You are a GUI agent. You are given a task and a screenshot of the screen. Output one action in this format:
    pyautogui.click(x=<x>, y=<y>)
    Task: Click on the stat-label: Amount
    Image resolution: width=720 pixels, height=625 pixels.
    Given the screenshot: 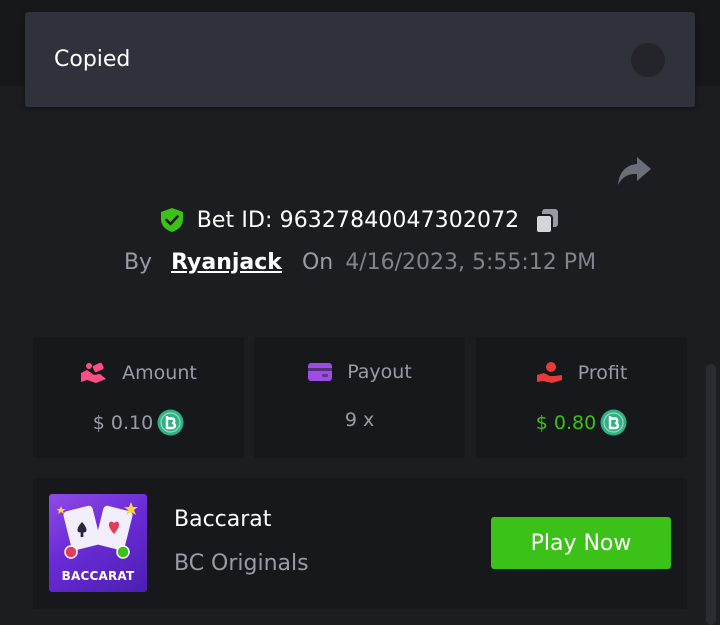 What is the action you would take?
    pyautogui.click(x=159, y=373)
    